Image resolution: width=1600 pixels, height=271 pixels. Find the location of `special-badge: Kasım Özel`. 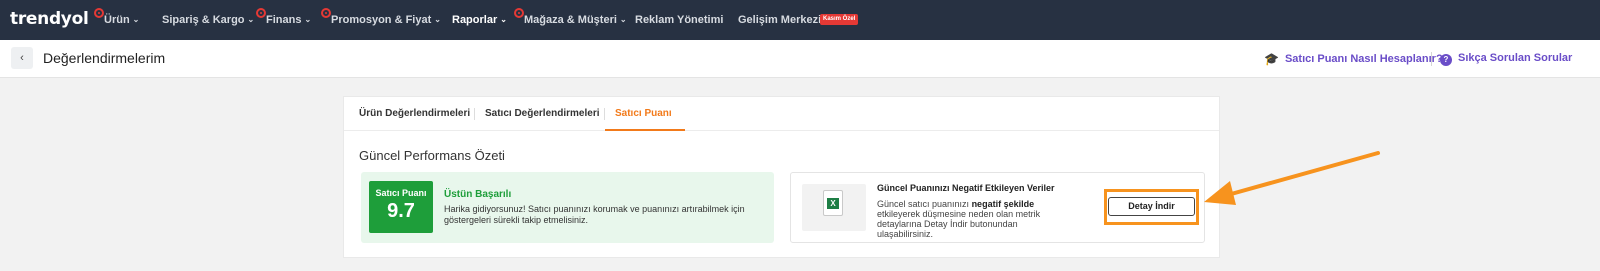

special-badge: Kasım Özel is located at coordinates (839, 19).